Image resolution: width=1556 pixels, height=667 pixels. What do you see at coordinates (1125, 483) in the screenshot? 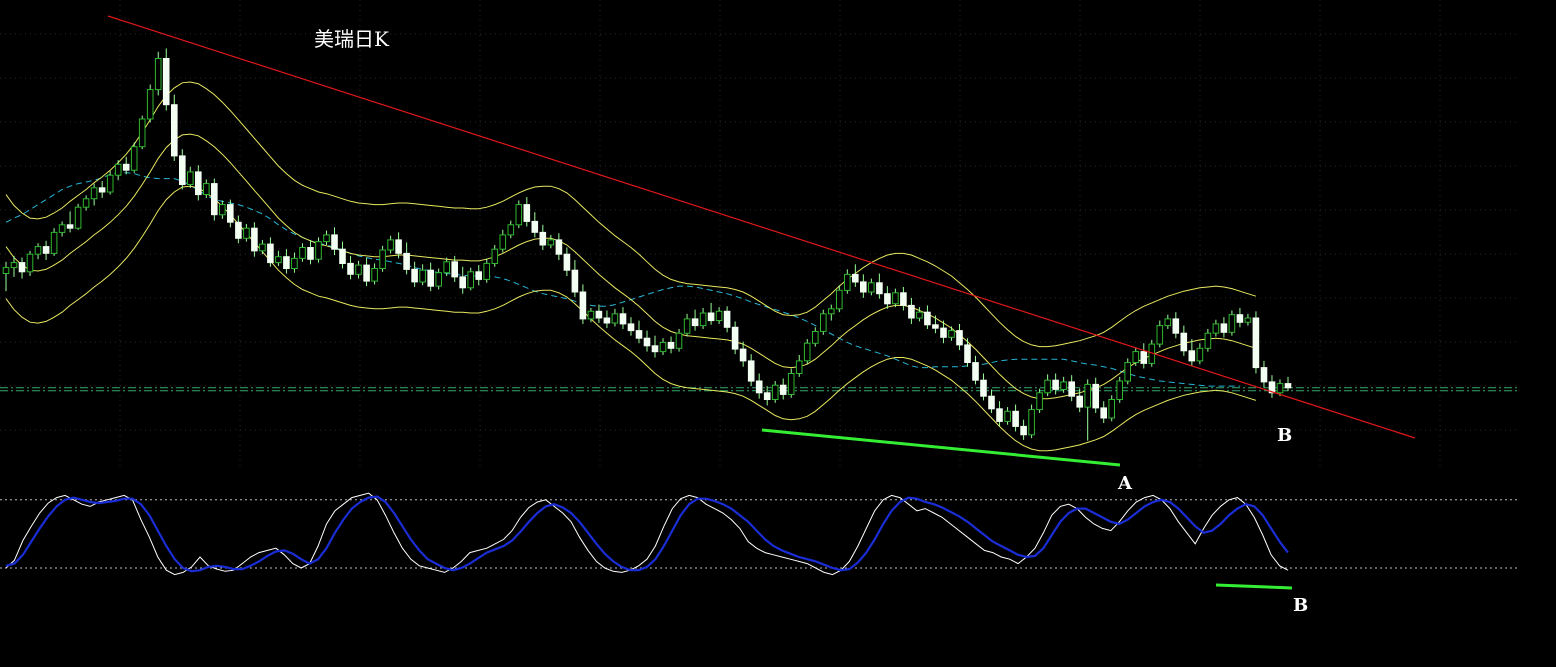
I see `annotation-main-a: A` at bounding box center [1125, 483].